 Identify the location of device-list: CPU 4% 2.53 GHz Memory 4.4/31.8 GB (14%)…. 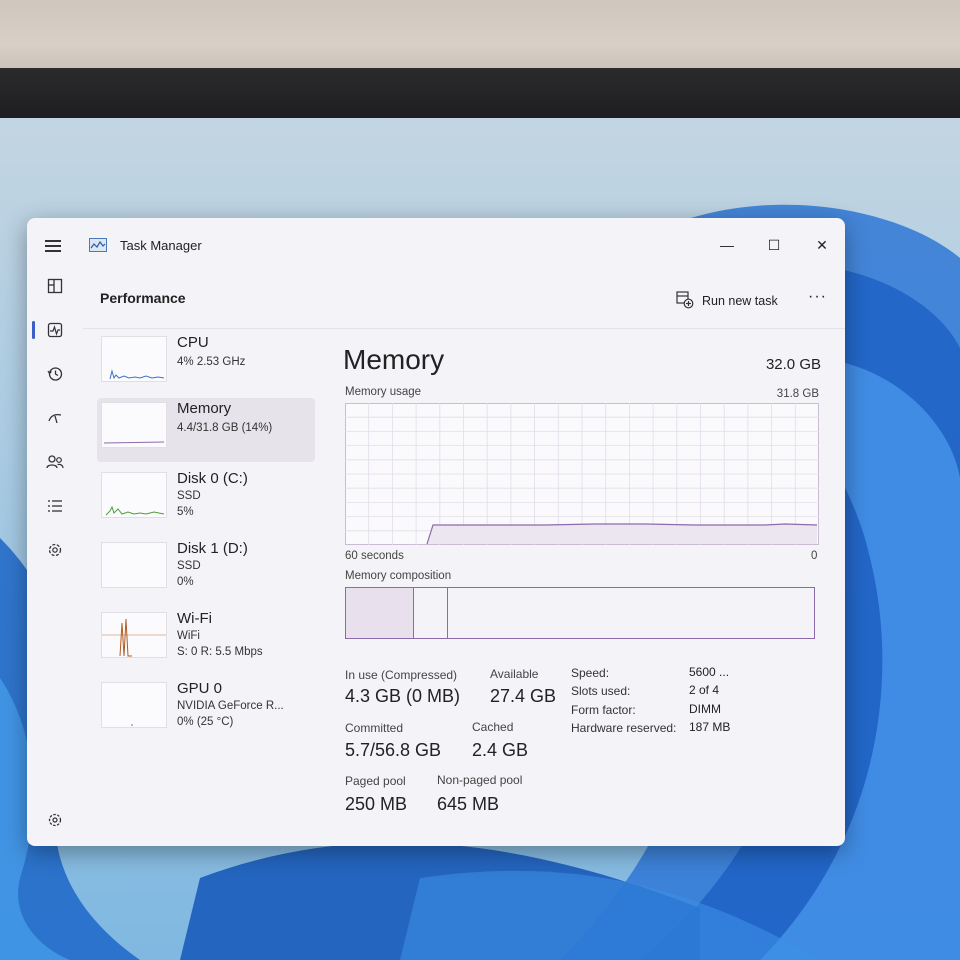
(206, 587).